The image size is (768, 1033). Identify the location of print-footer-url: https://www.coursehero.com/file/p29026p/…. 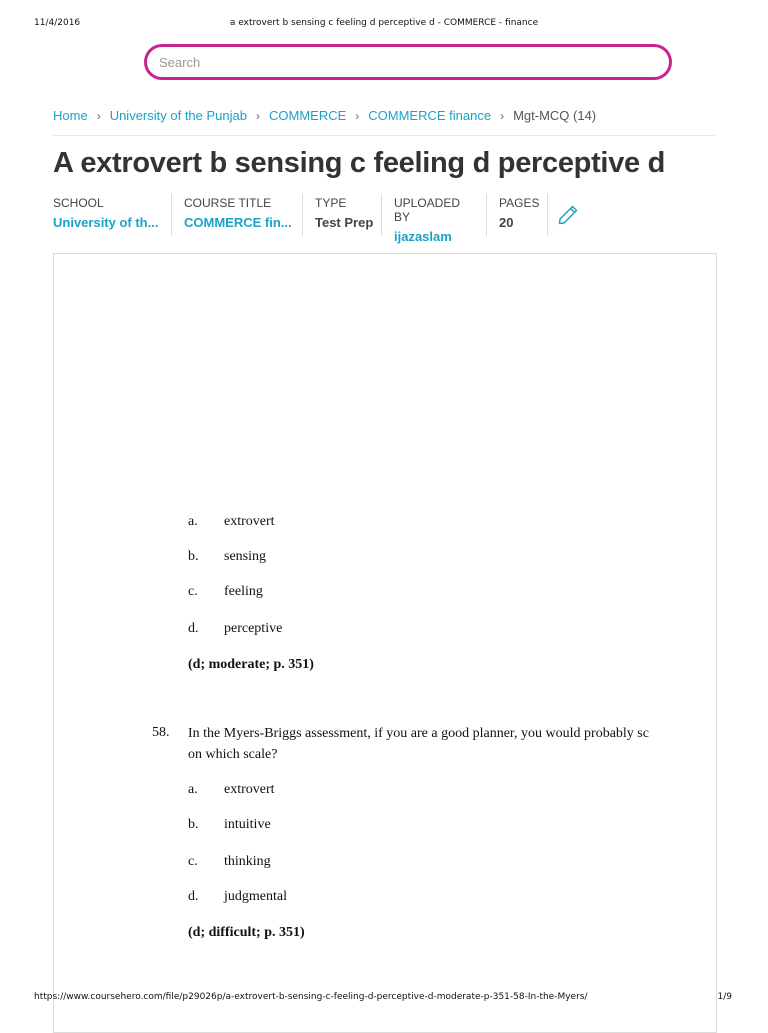
(311, 997).